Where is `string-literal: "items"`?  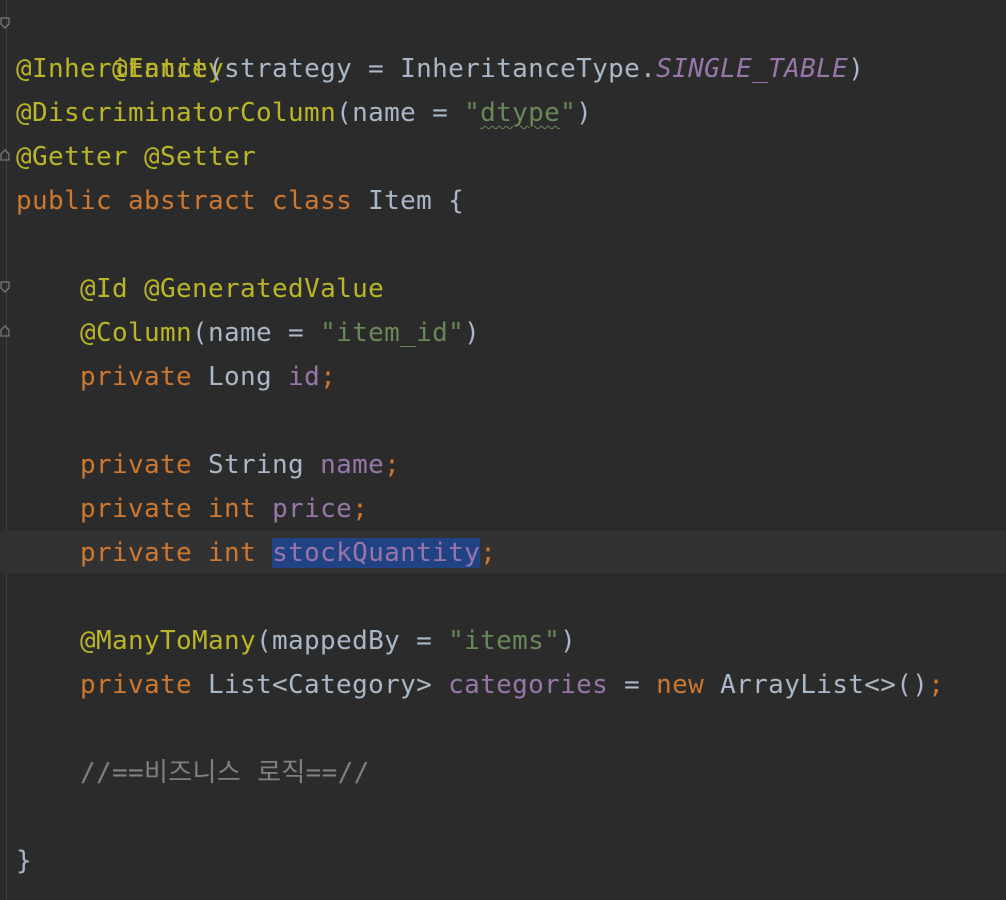
string-literal: "items" is located at coordinates (504, 641).